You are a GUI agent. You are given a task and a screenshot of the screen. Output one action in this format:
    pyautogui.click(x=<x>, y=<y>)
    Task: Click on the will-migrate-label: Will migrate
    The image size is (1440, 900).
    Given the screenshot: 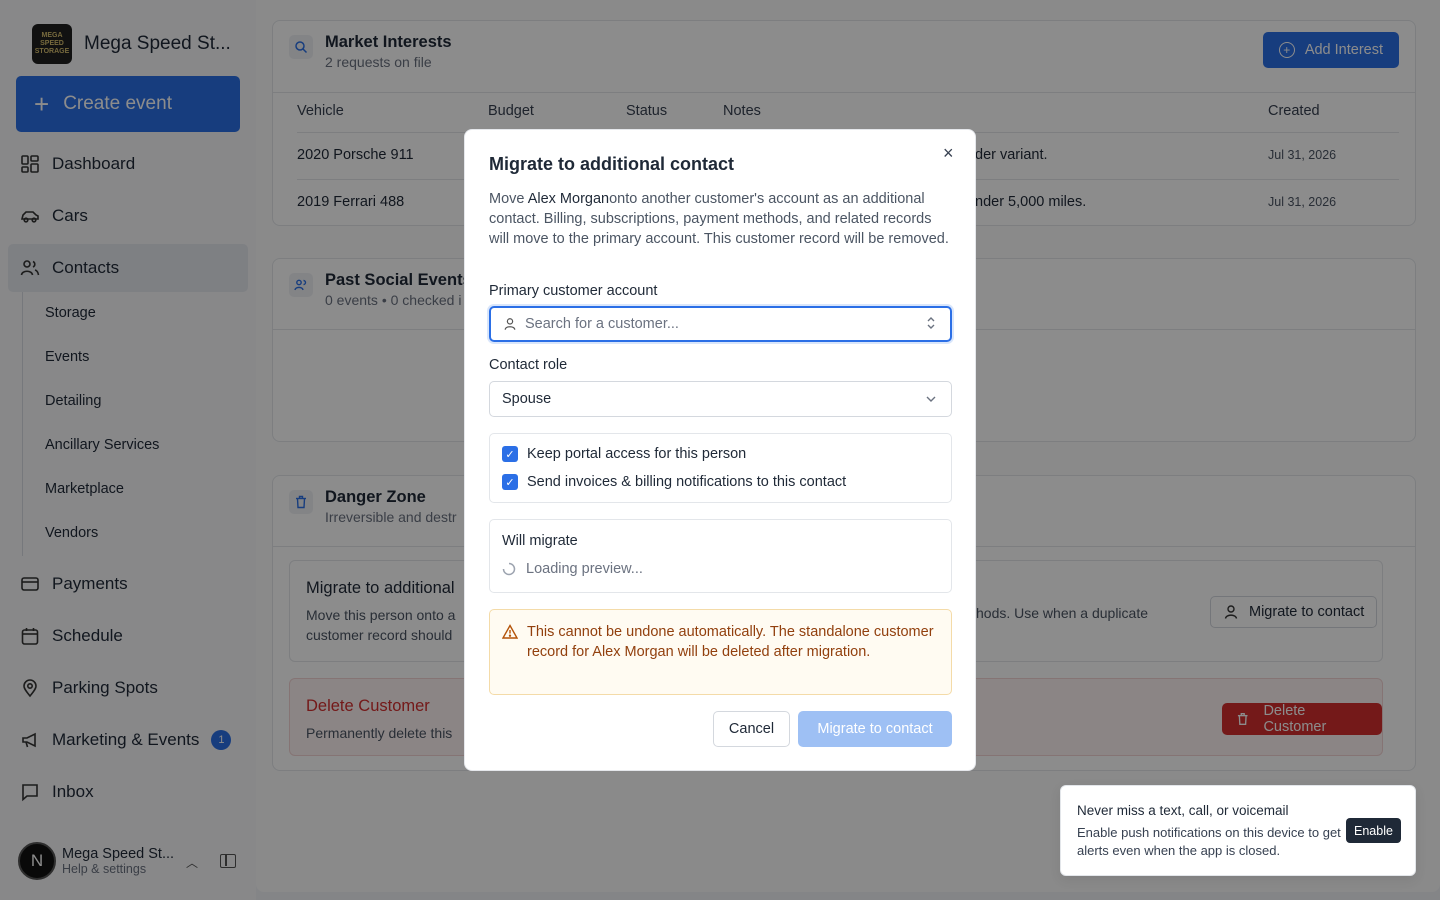 What is the action you would take?
    pyautogui.click(x=540, y=541)
    